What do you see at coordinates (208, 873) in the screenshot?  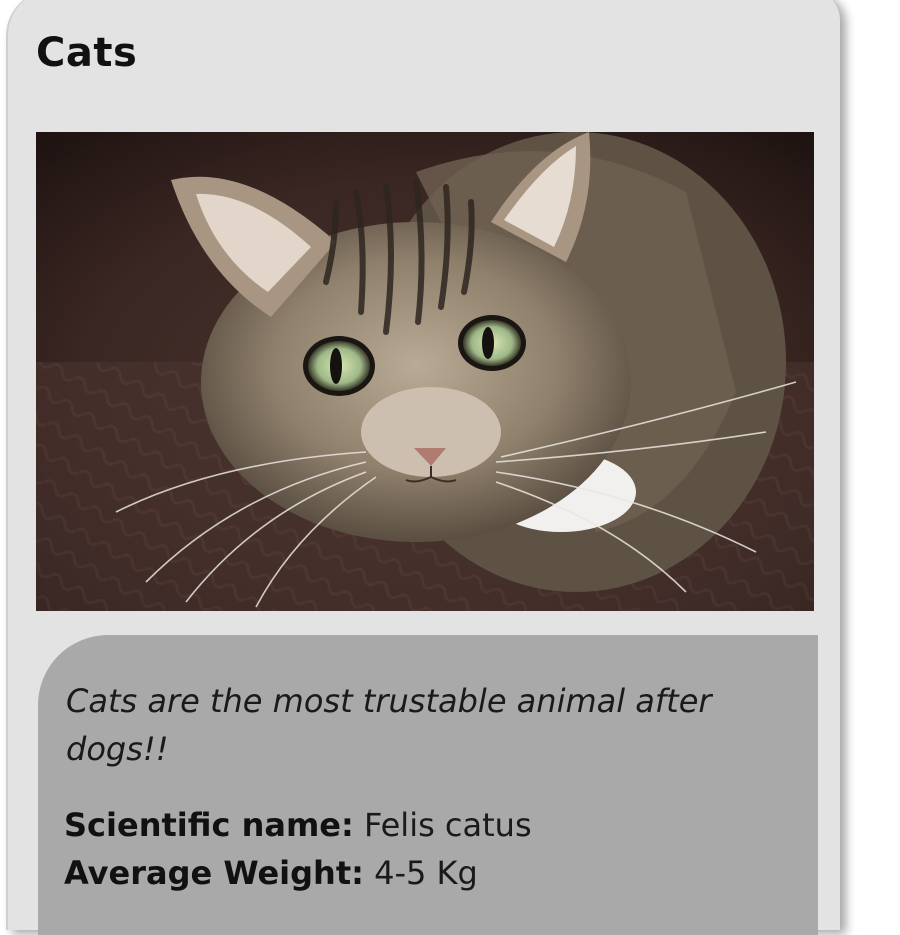 I see `fact-label: Average Weight` at bounding box center [208, 873].